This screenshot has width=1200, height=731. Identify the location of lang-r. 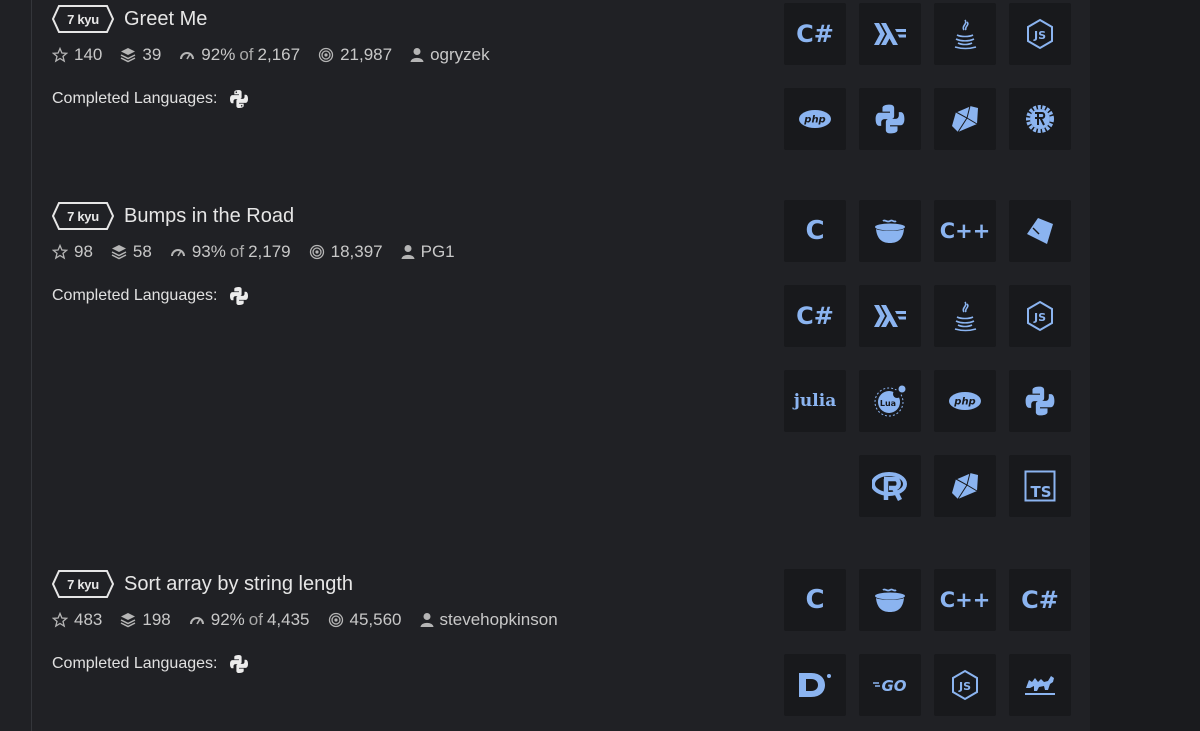
(890, 486).